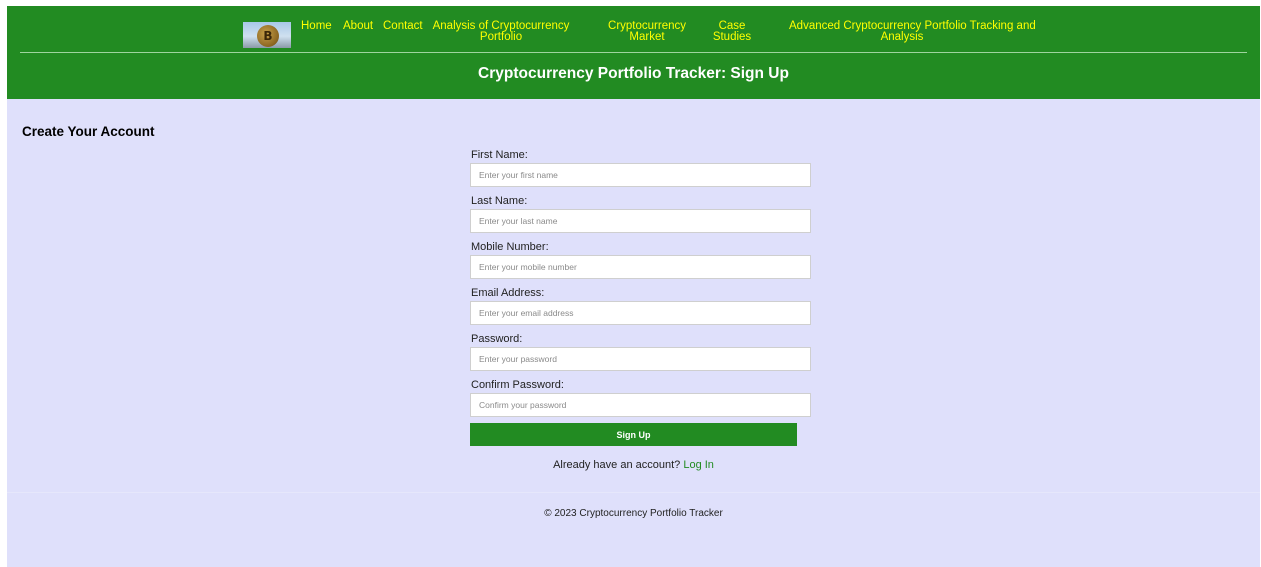  I want to click on nav-link-about: About, so click(358, 26).